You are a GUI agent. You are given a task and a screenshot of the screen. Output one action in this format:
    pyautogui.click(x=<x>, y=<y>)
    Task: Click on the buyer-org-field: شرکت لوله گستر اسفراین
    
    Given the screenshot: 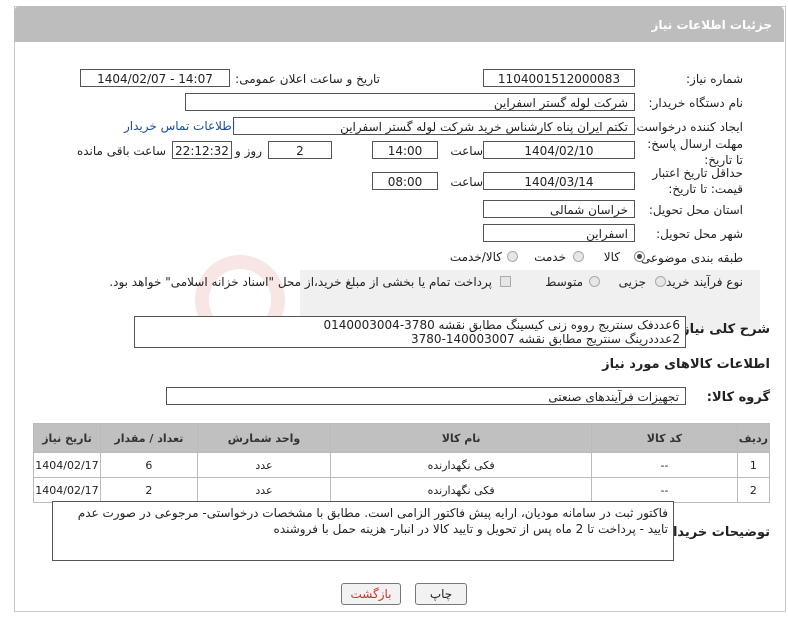 What is the action you would take?
    pyautogui.click(x=410, y=102)
    